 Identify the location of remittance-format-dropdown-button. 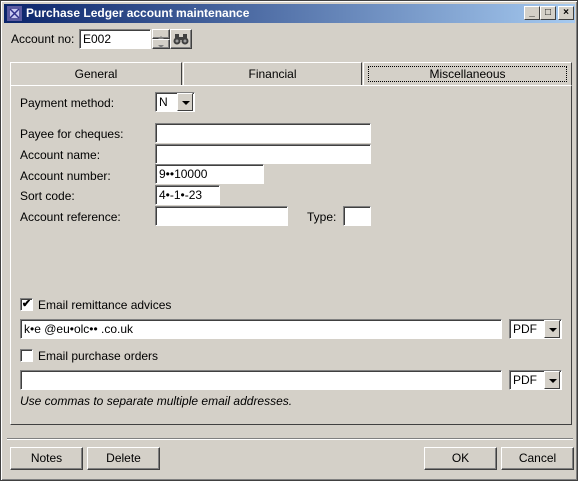
(552, 329).